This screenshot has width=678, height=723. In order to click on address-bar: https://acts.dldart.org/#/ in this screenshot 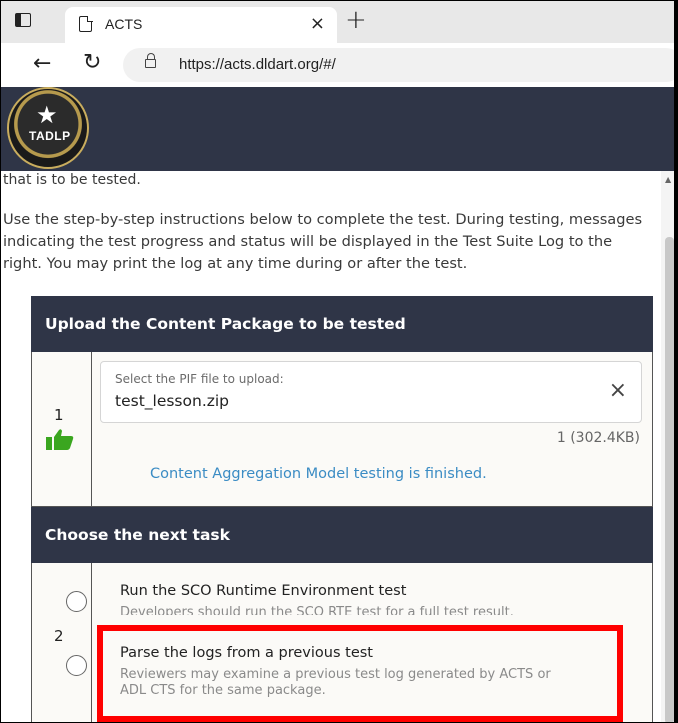, I will do `click(398, 65)`.